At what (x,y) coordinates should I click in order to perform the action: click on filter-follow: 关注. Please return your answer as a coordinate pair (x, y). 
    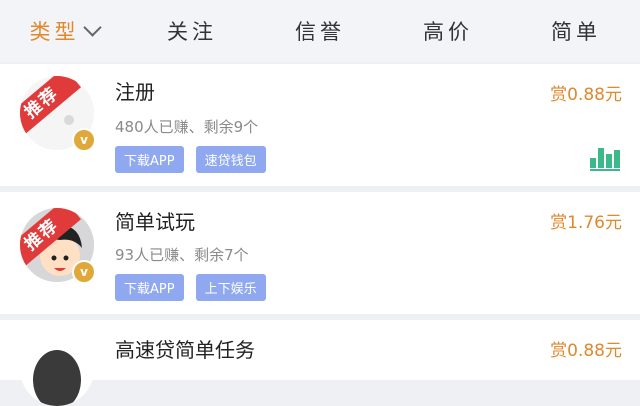
    Looking at the image, I should click on (192, 31).